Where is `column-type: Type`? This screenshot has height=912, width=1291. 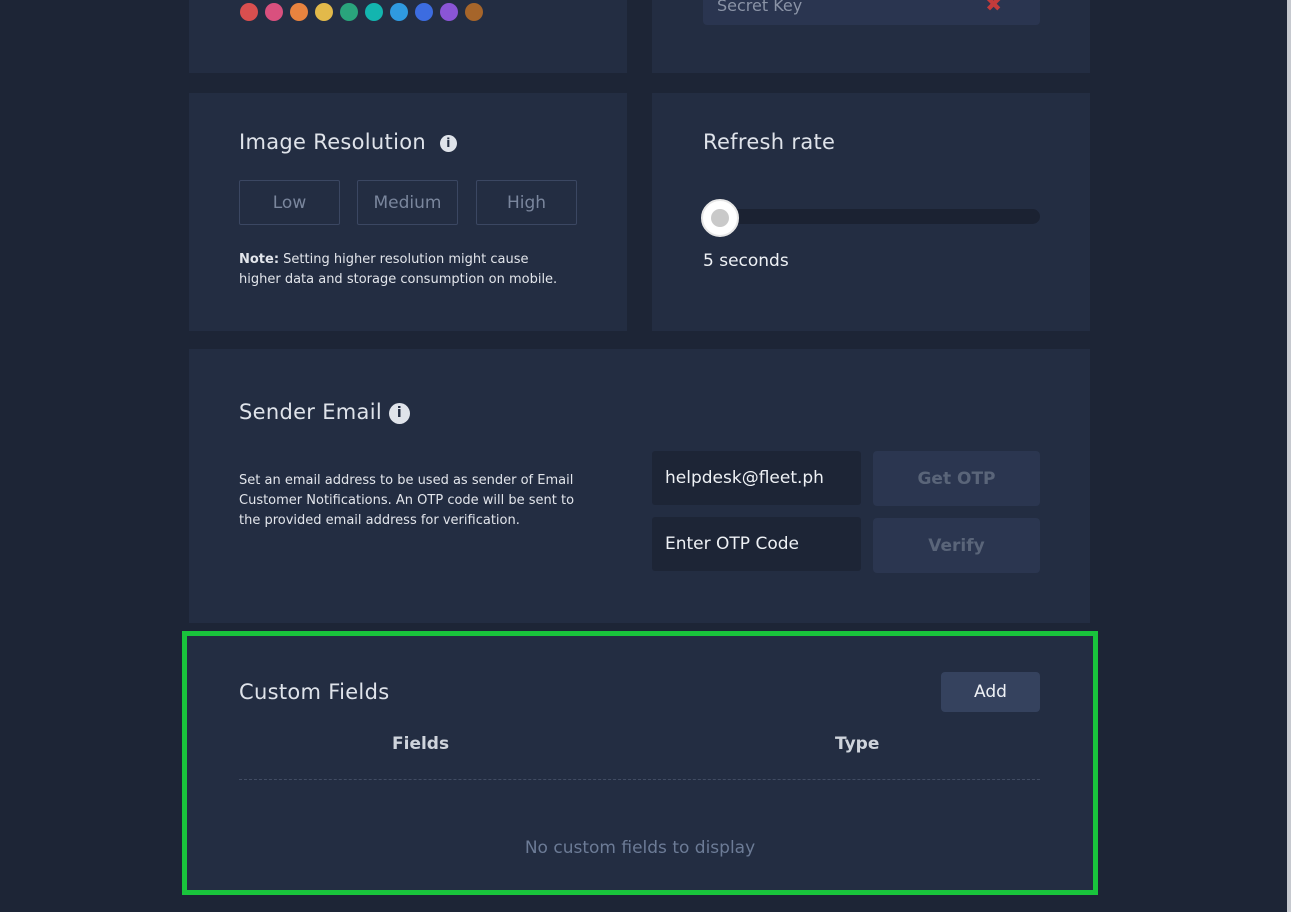
column-type: Type is located at coordinates (857, 744).